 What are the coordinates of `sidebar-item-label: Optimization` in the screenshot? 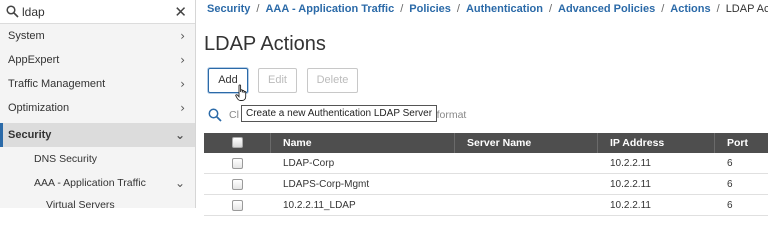 It's located at (39, 108).